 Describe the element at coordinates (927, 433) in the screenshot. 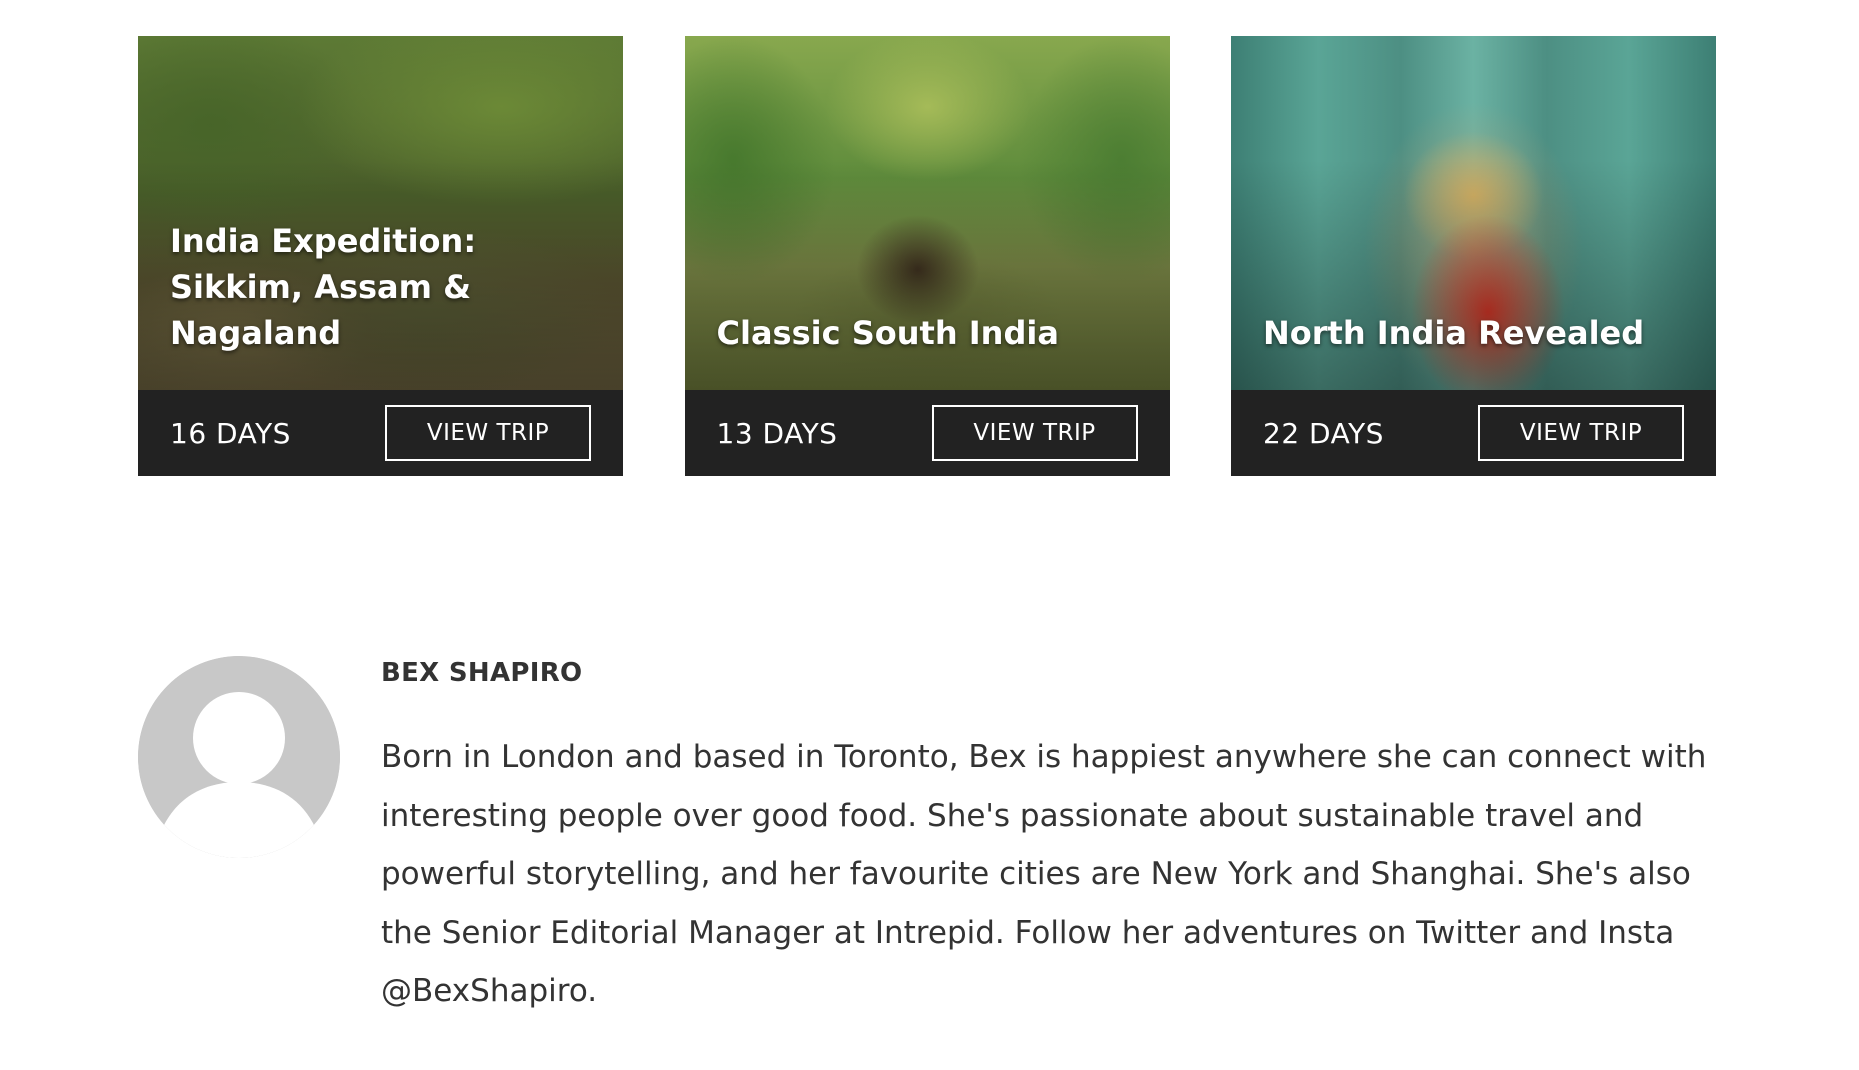

I see `trip-footer: 13 DAYS VIEW TRIP` at that location.